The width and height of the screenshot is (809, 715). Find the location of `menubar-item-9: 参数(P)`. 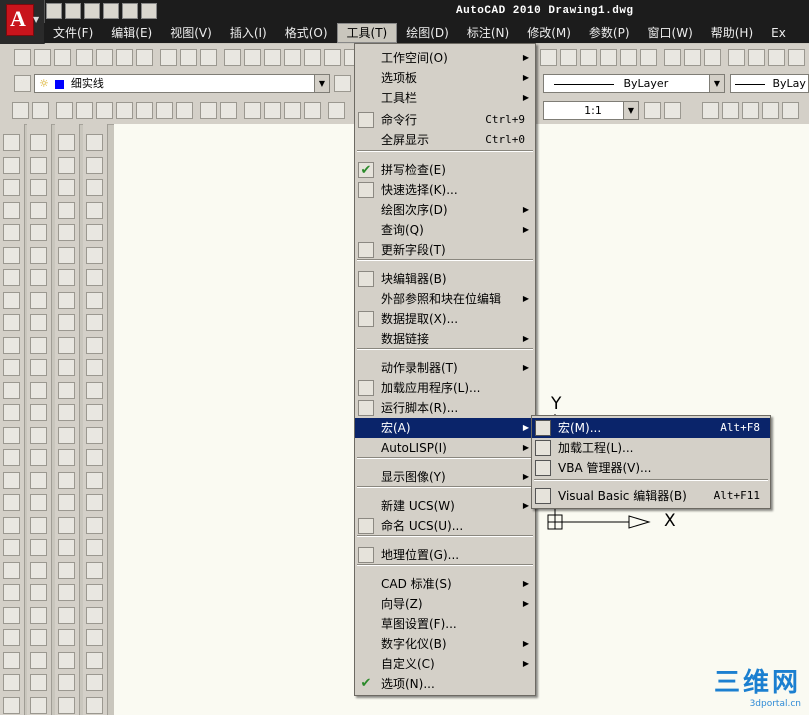

menubar-item-9: 参数(P) is located at coordinates (609, 33).